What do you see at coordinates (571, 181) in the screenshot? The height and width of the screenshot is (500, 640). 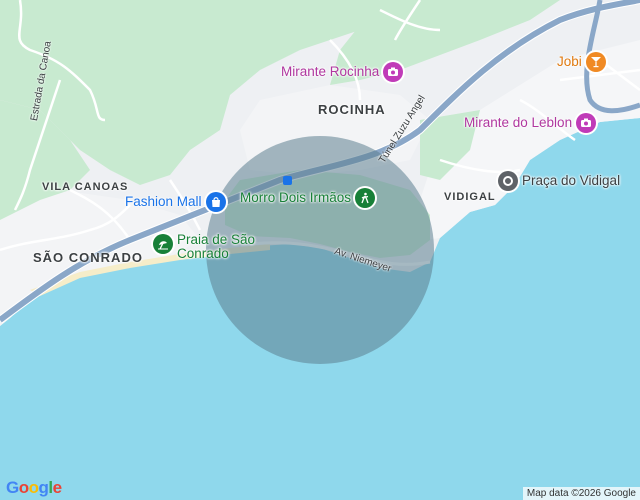 I see `poi-label: Praça do Vidigal` at bounding box center [571, 181].